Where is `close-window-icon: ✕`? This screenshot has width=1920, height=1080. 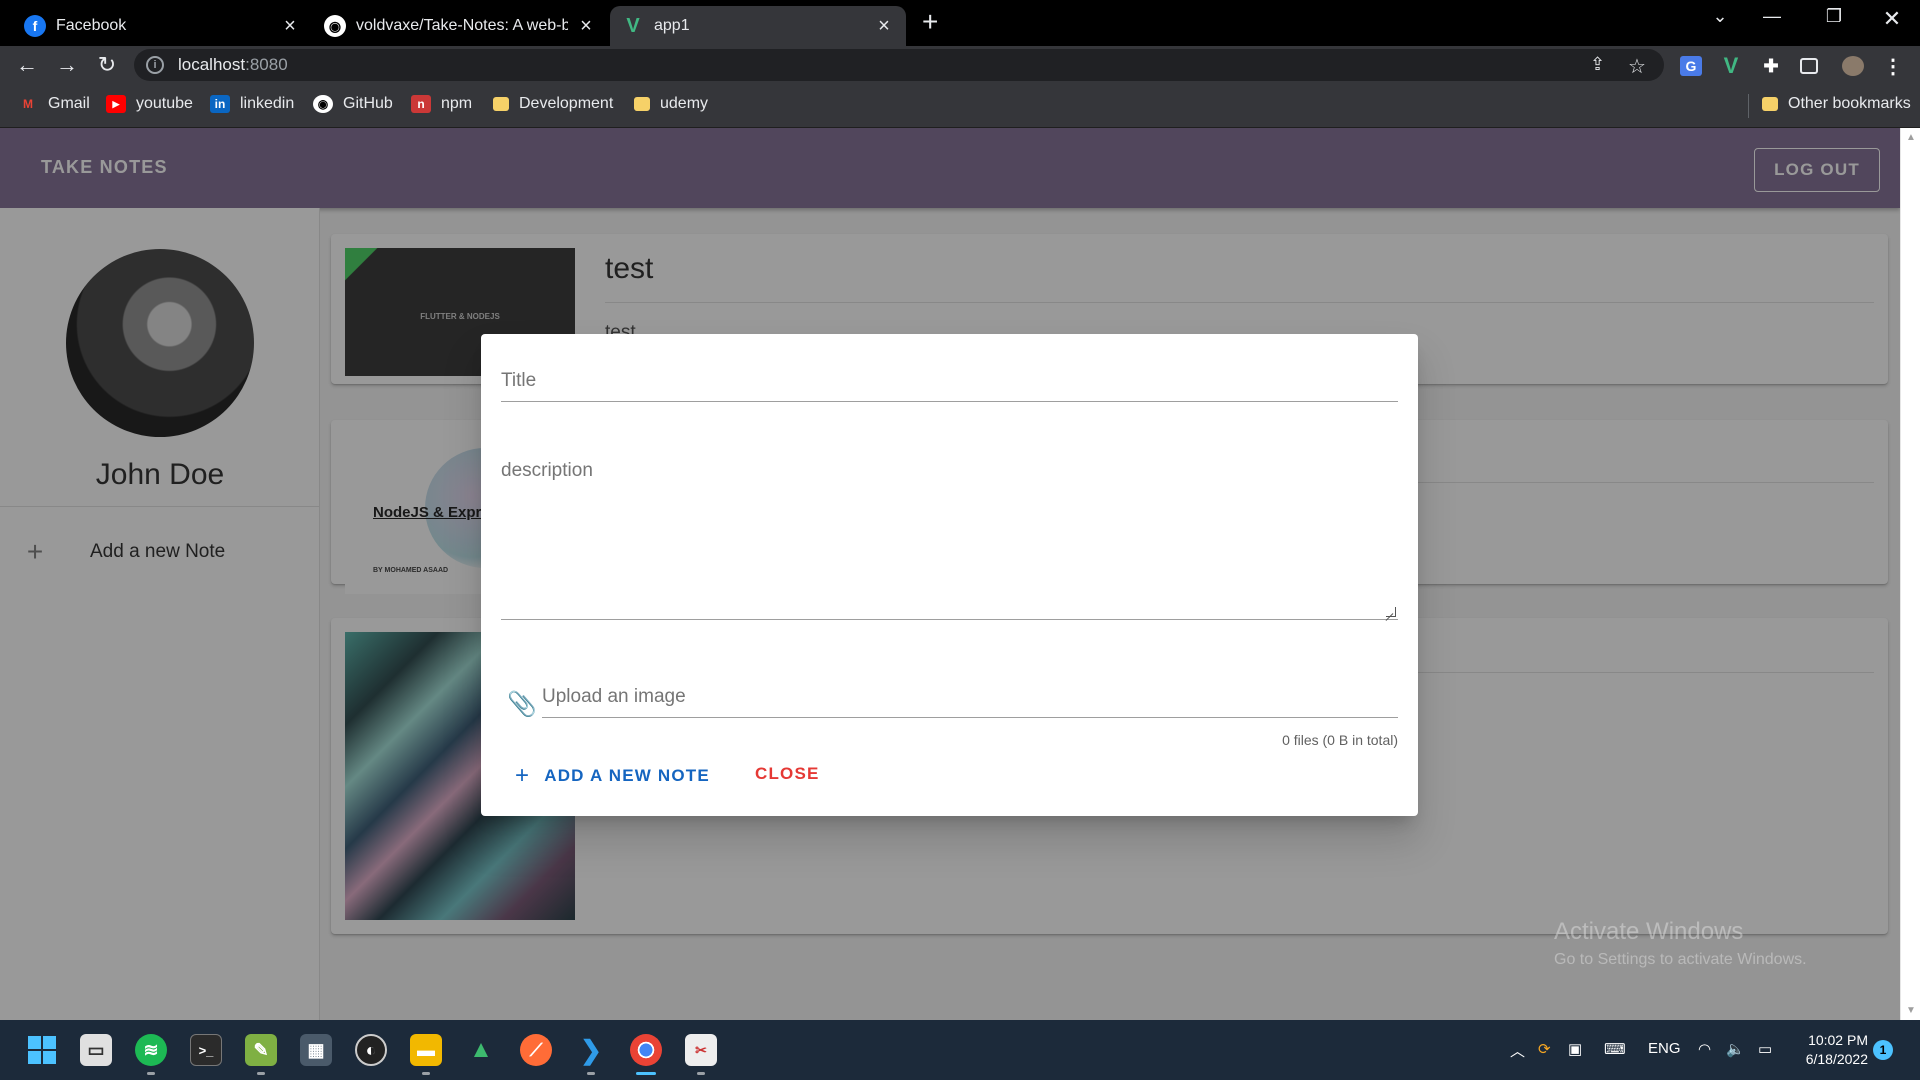 close-window-icon: ✕ is located at coordinates (1892, 19).